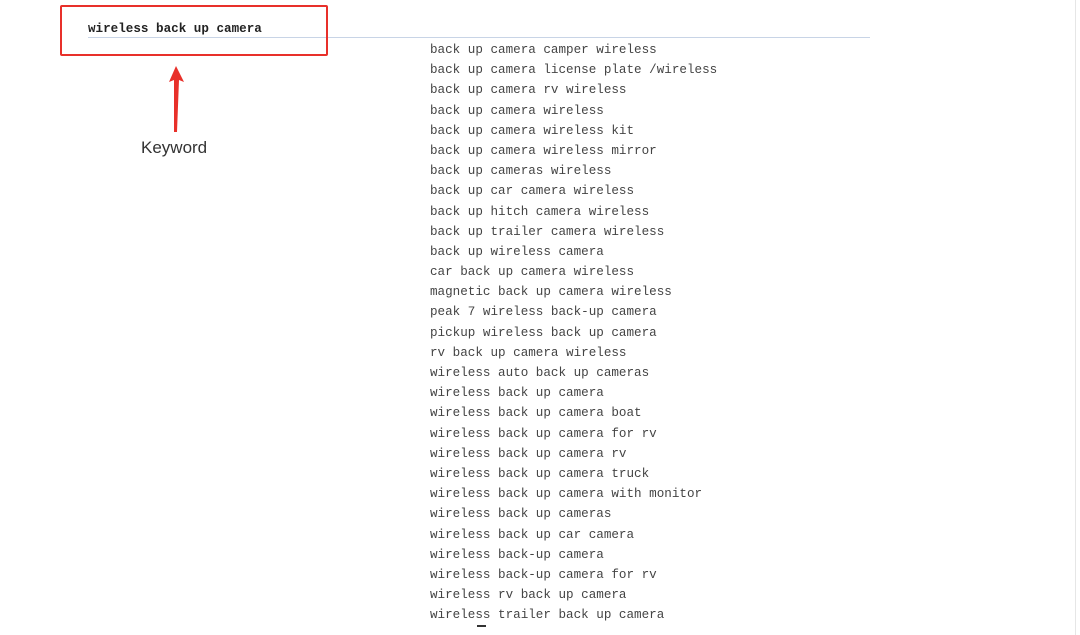 The height and width of the screenshot is (635, 1080). I want to click on suggestion-item: wireless back-up camera for rv, so click(573, 575).